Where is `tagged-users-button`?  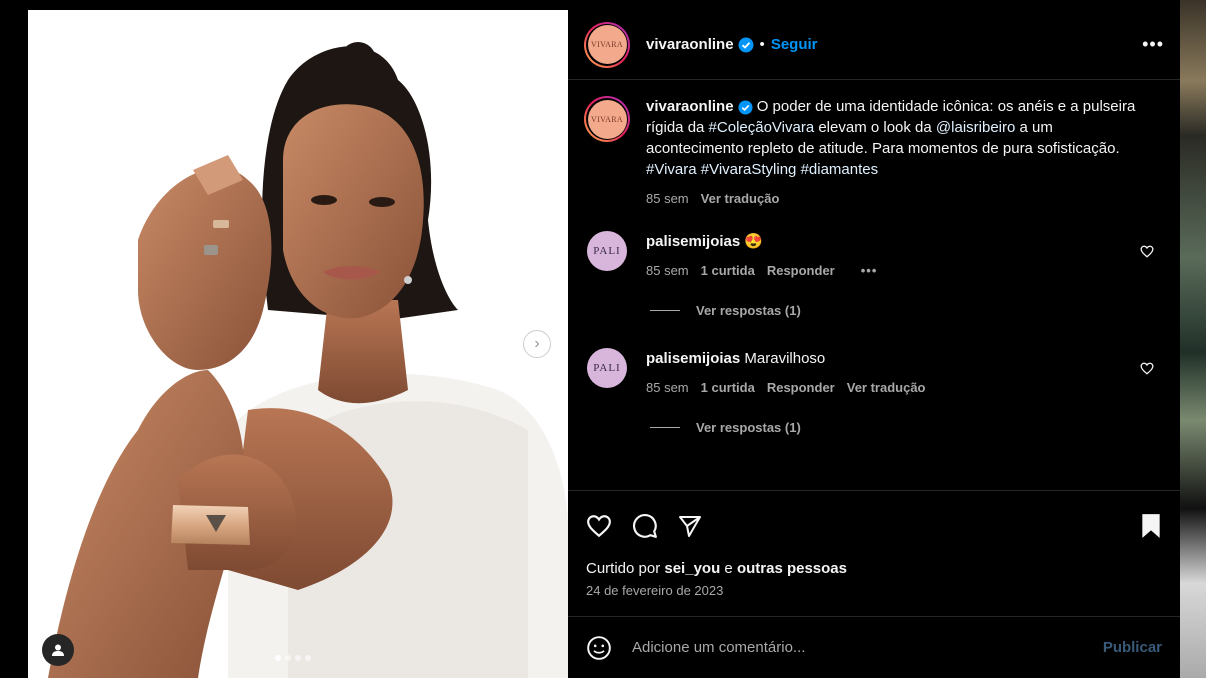
tagged-users-button is located at coordinates (58, 650).